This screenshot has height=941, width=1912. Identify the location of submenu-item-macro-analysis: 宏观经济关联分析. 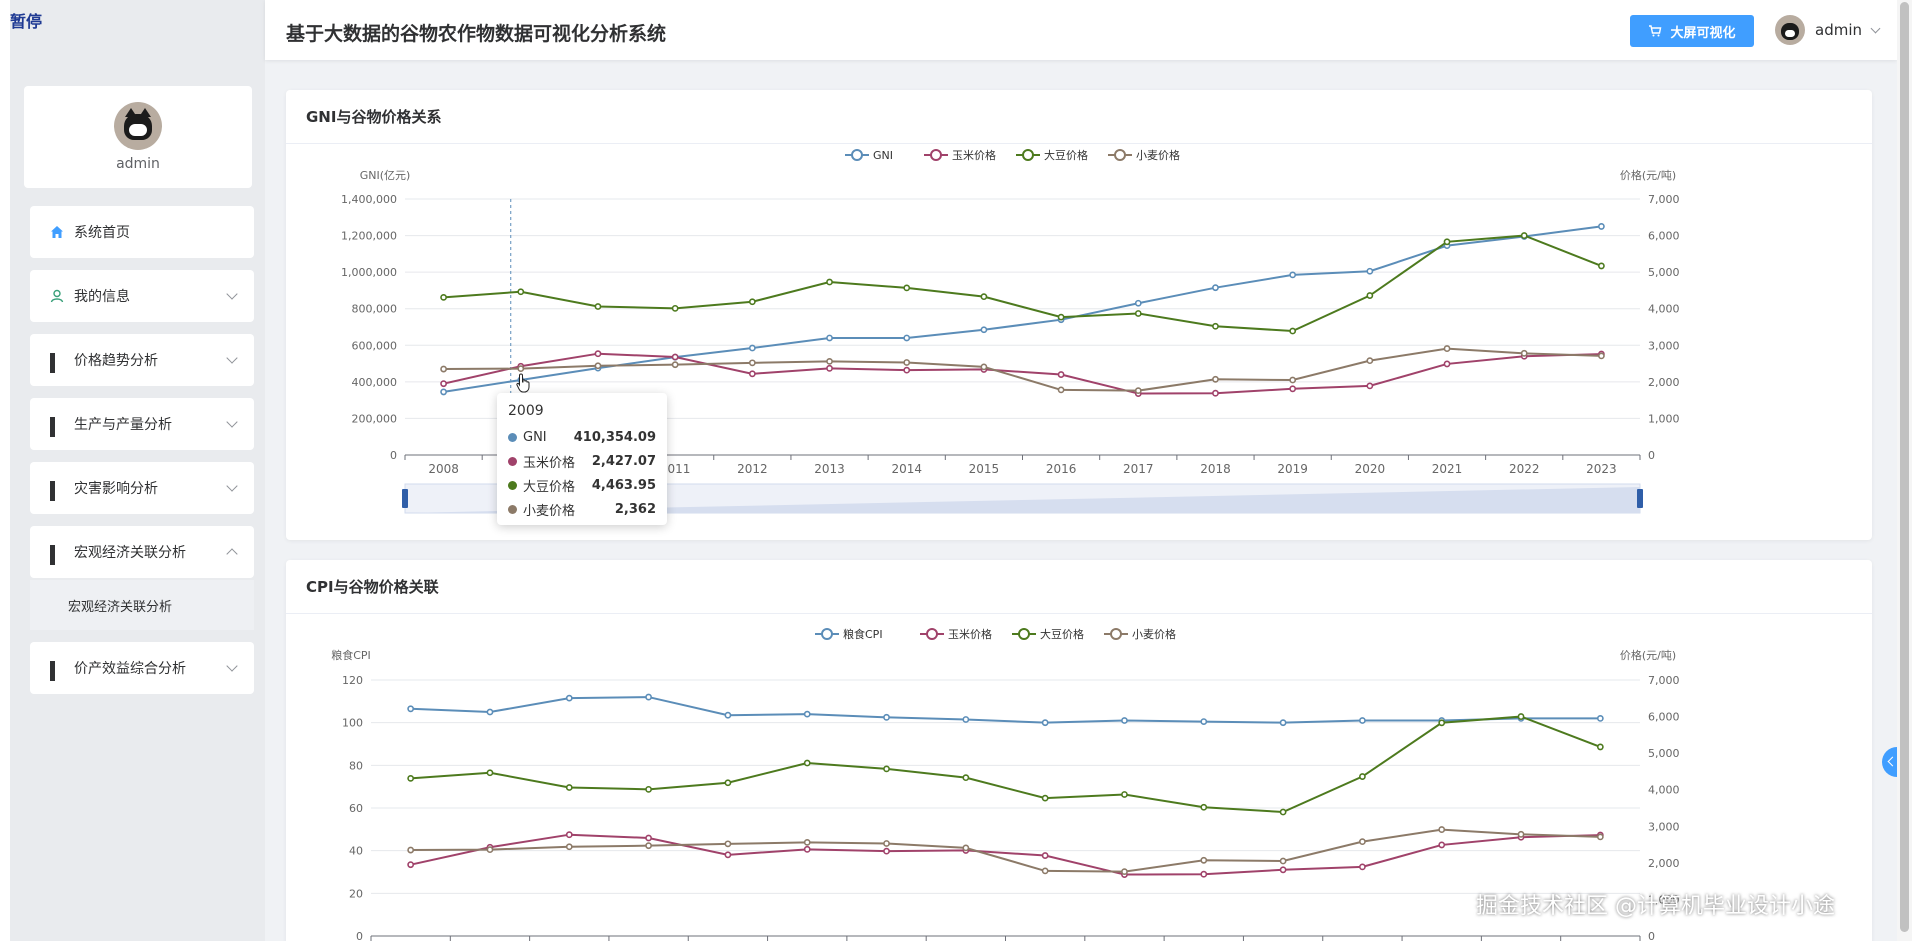
(142, 605).